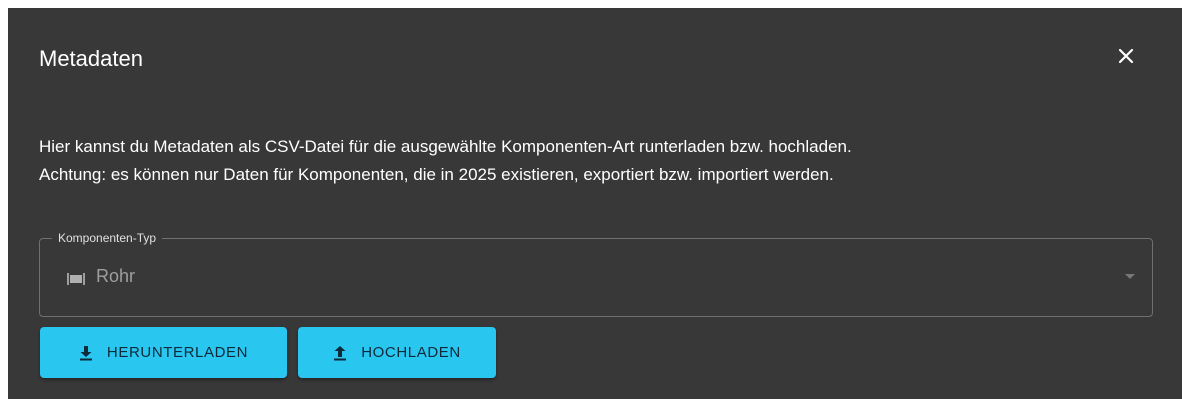 This screenshot has height=399, width=1182. I want to click on download-button-label: HERUNTERLADEN, so click(177, 352).